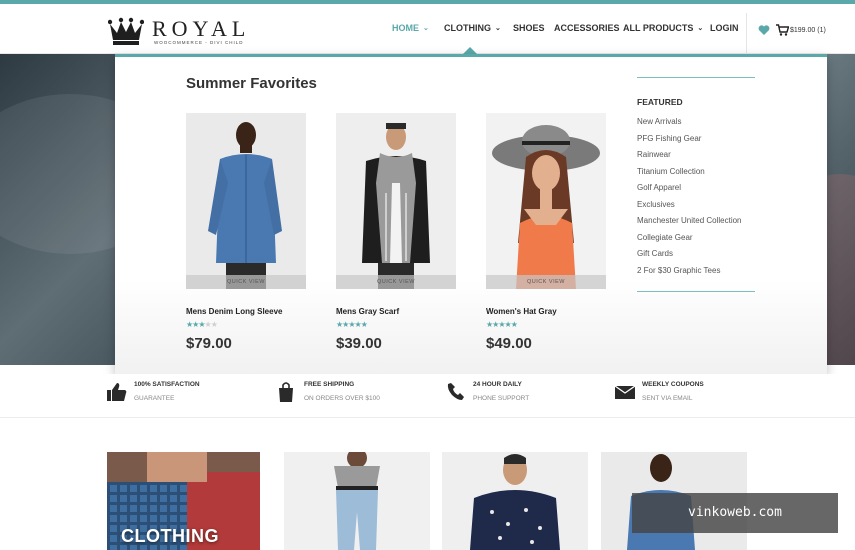  What do you see at coordinates (342, 398) in the screenshot?
I see `feature-subtitle: ON ORDERS OVER $100` at bounding box center [342, 398].